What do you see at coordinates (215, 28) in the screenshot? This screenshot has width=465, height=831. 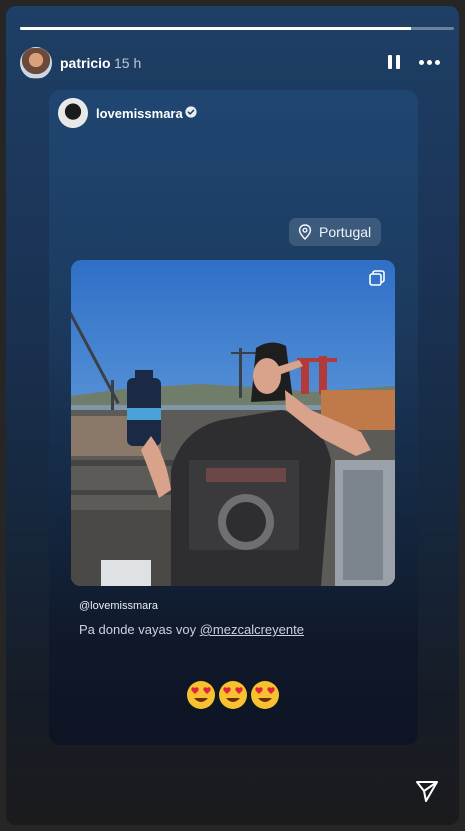 I see `story-progress-fill` at bounding box center [215, 28].